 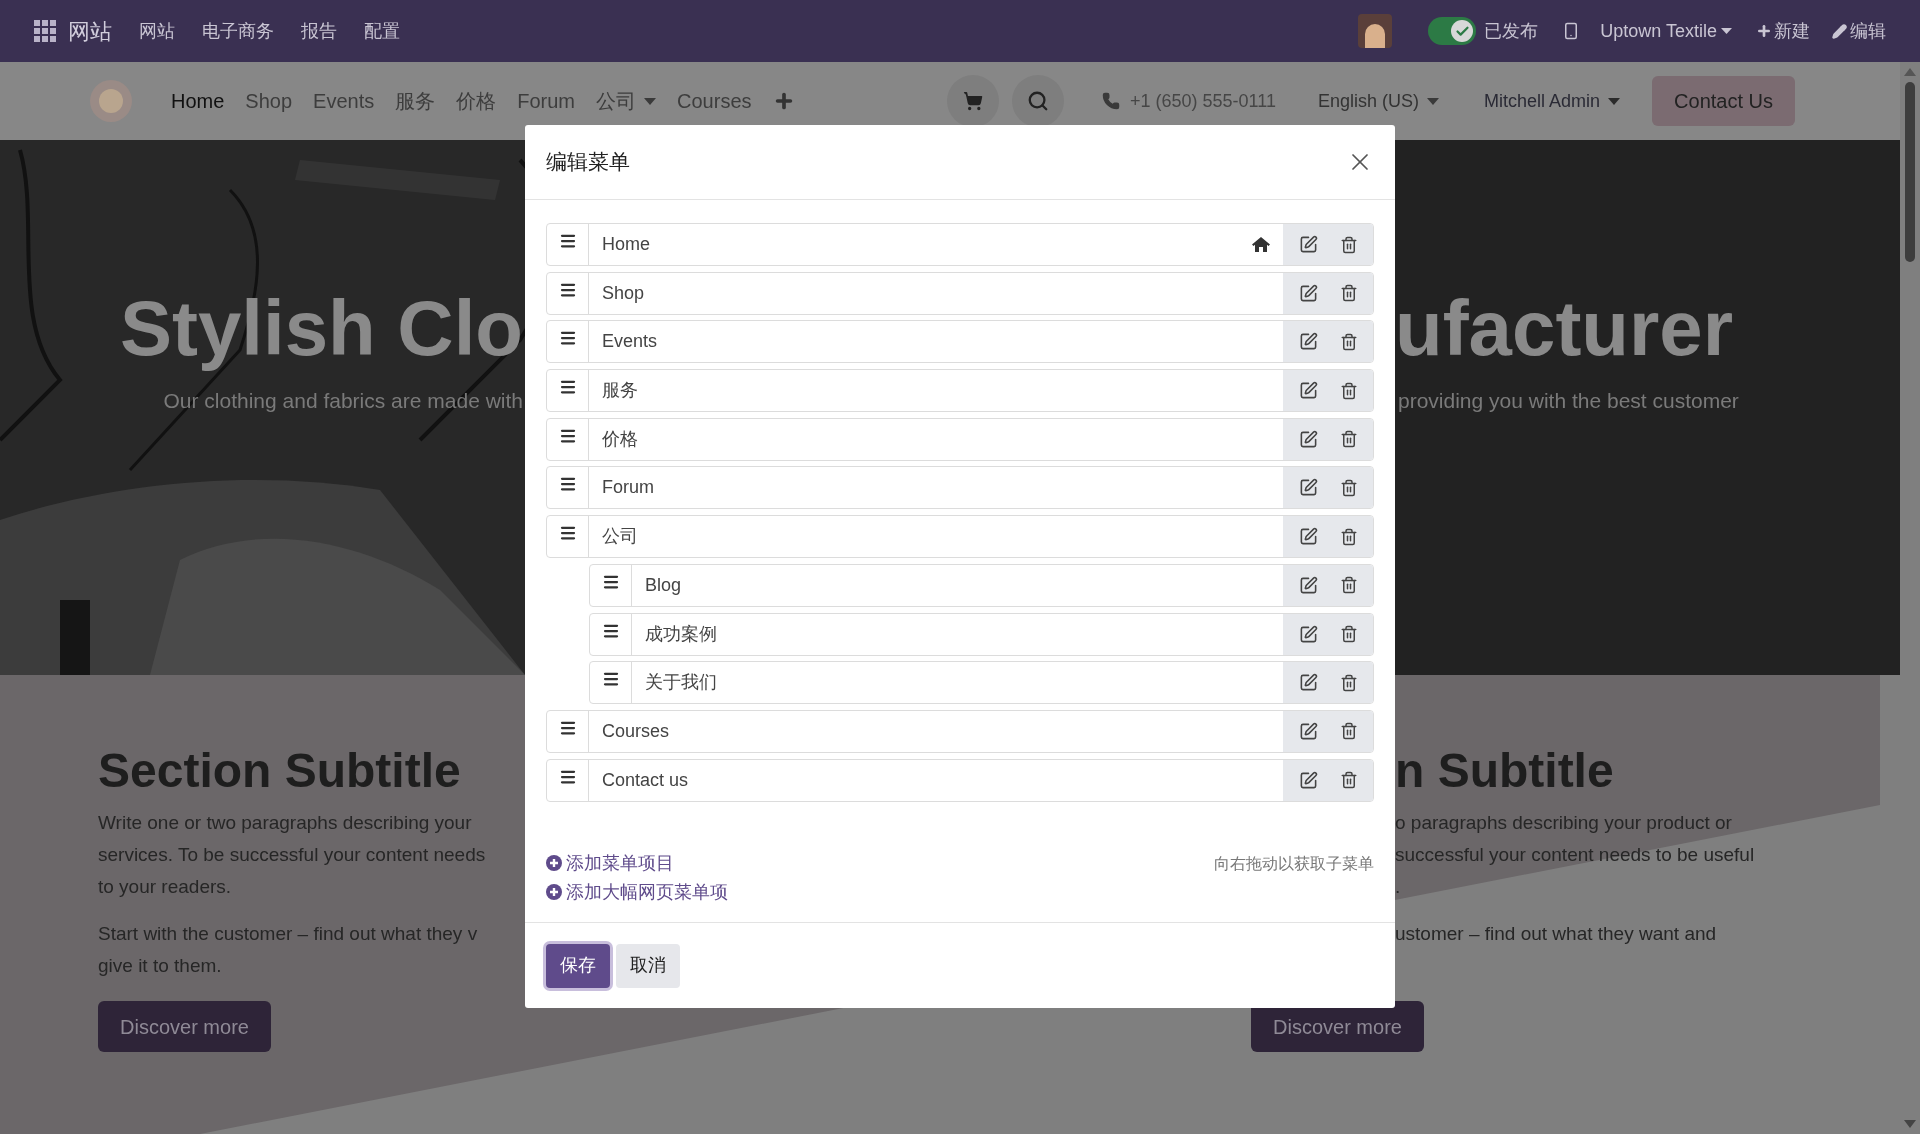 I want to click on nav-link: Home, so click(x=198, y=101).